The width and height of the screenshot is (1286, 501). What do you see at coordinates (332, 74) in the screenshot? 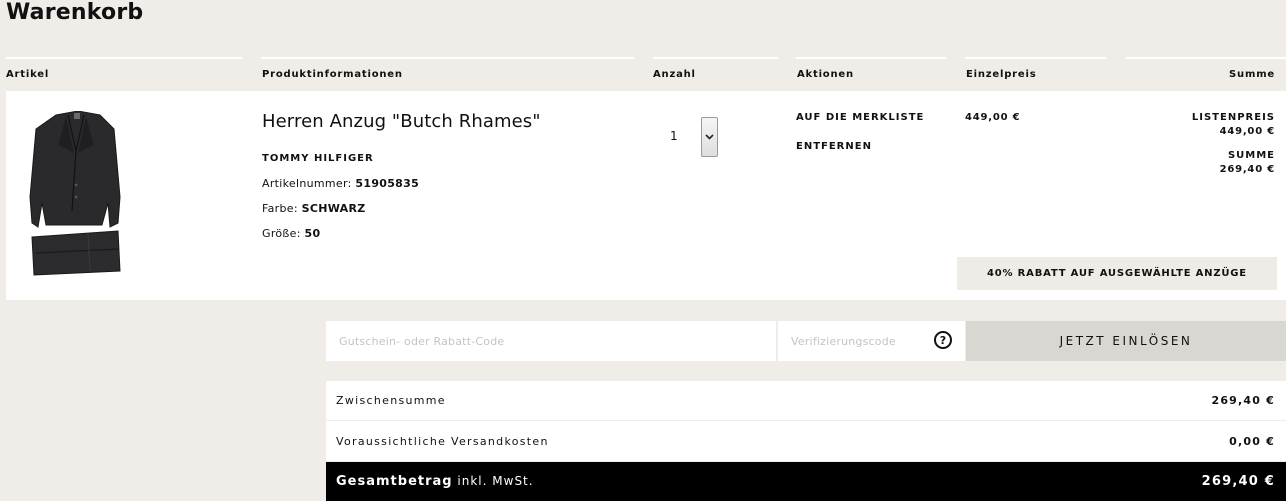
I see `col-produktinformationen: Produktinformationen` at bounding box center [332, 74].